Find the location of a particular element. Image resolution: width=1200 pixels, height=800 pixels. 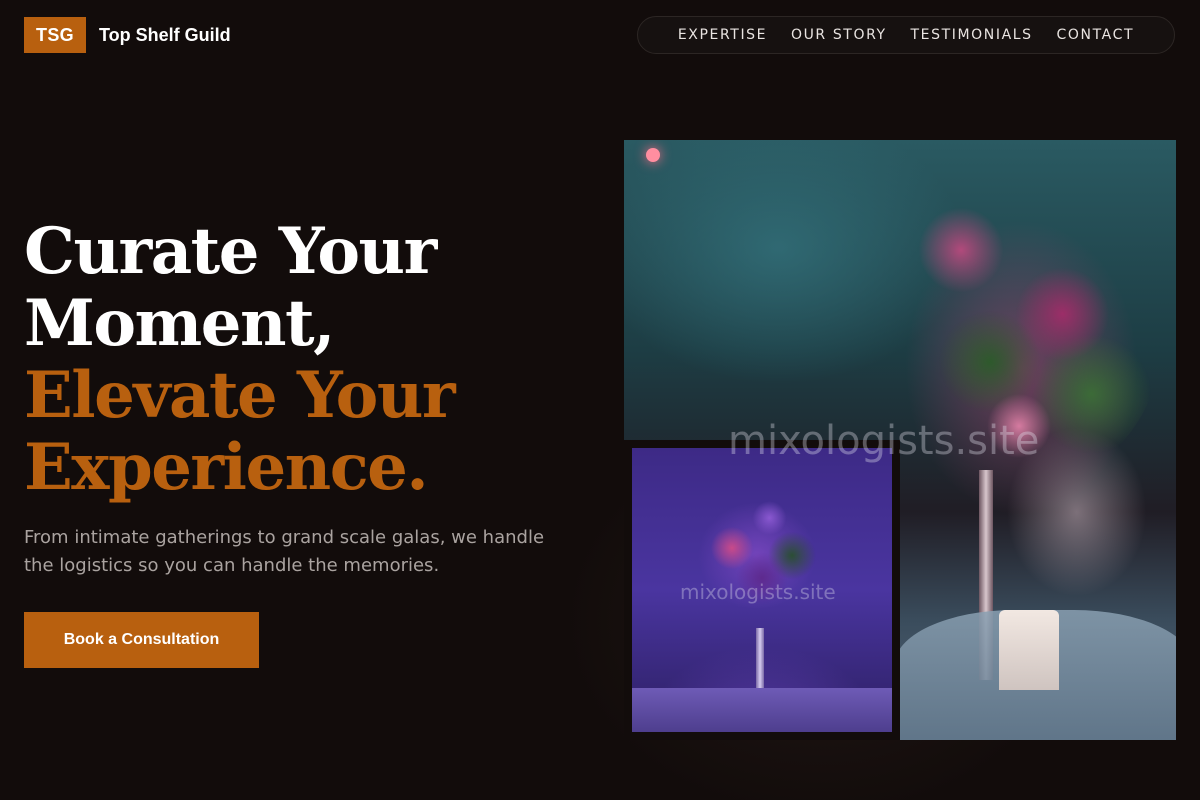

table-setting is located at coordinates (762, 710).